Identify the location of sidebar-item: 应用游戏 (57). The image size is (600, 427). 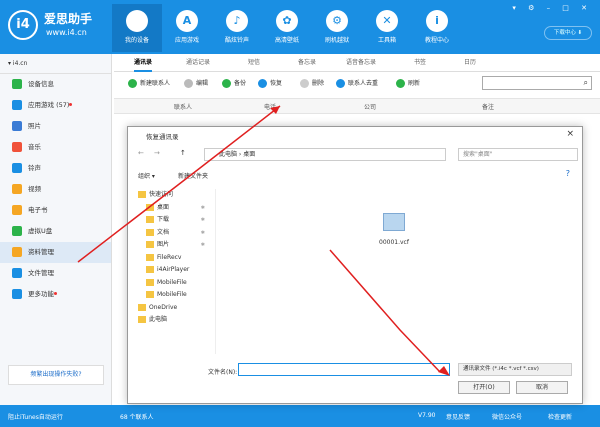
(55, 105).